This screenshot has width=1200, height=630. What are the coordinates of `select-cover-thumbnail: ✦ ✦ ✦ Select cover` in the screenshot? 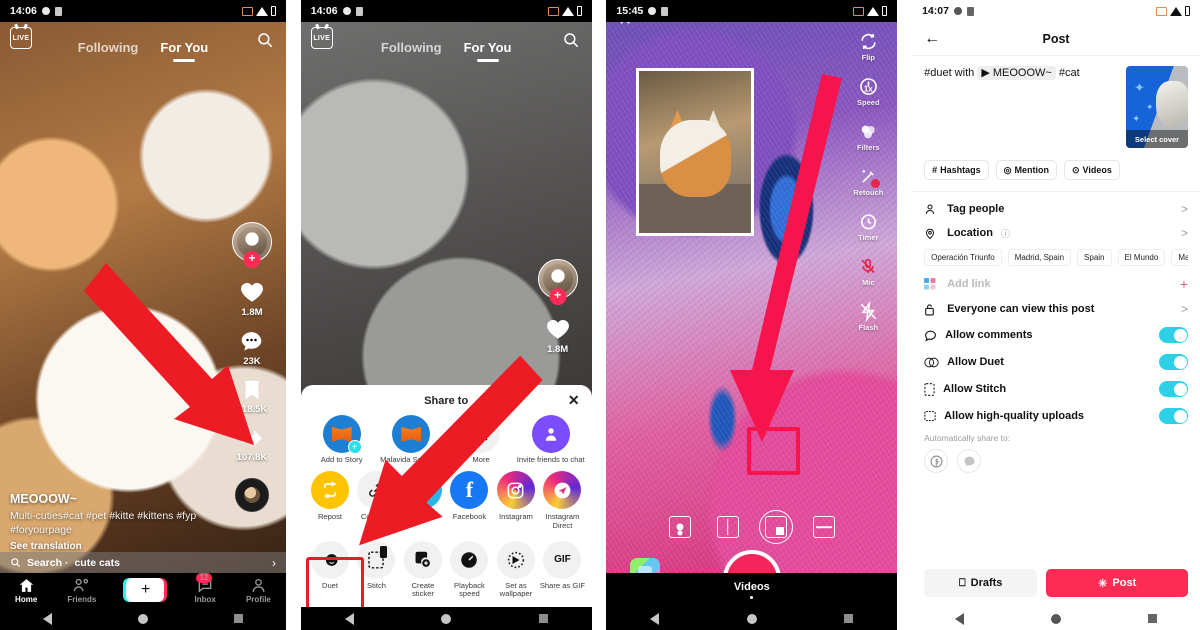 It's located at (1157, 107).